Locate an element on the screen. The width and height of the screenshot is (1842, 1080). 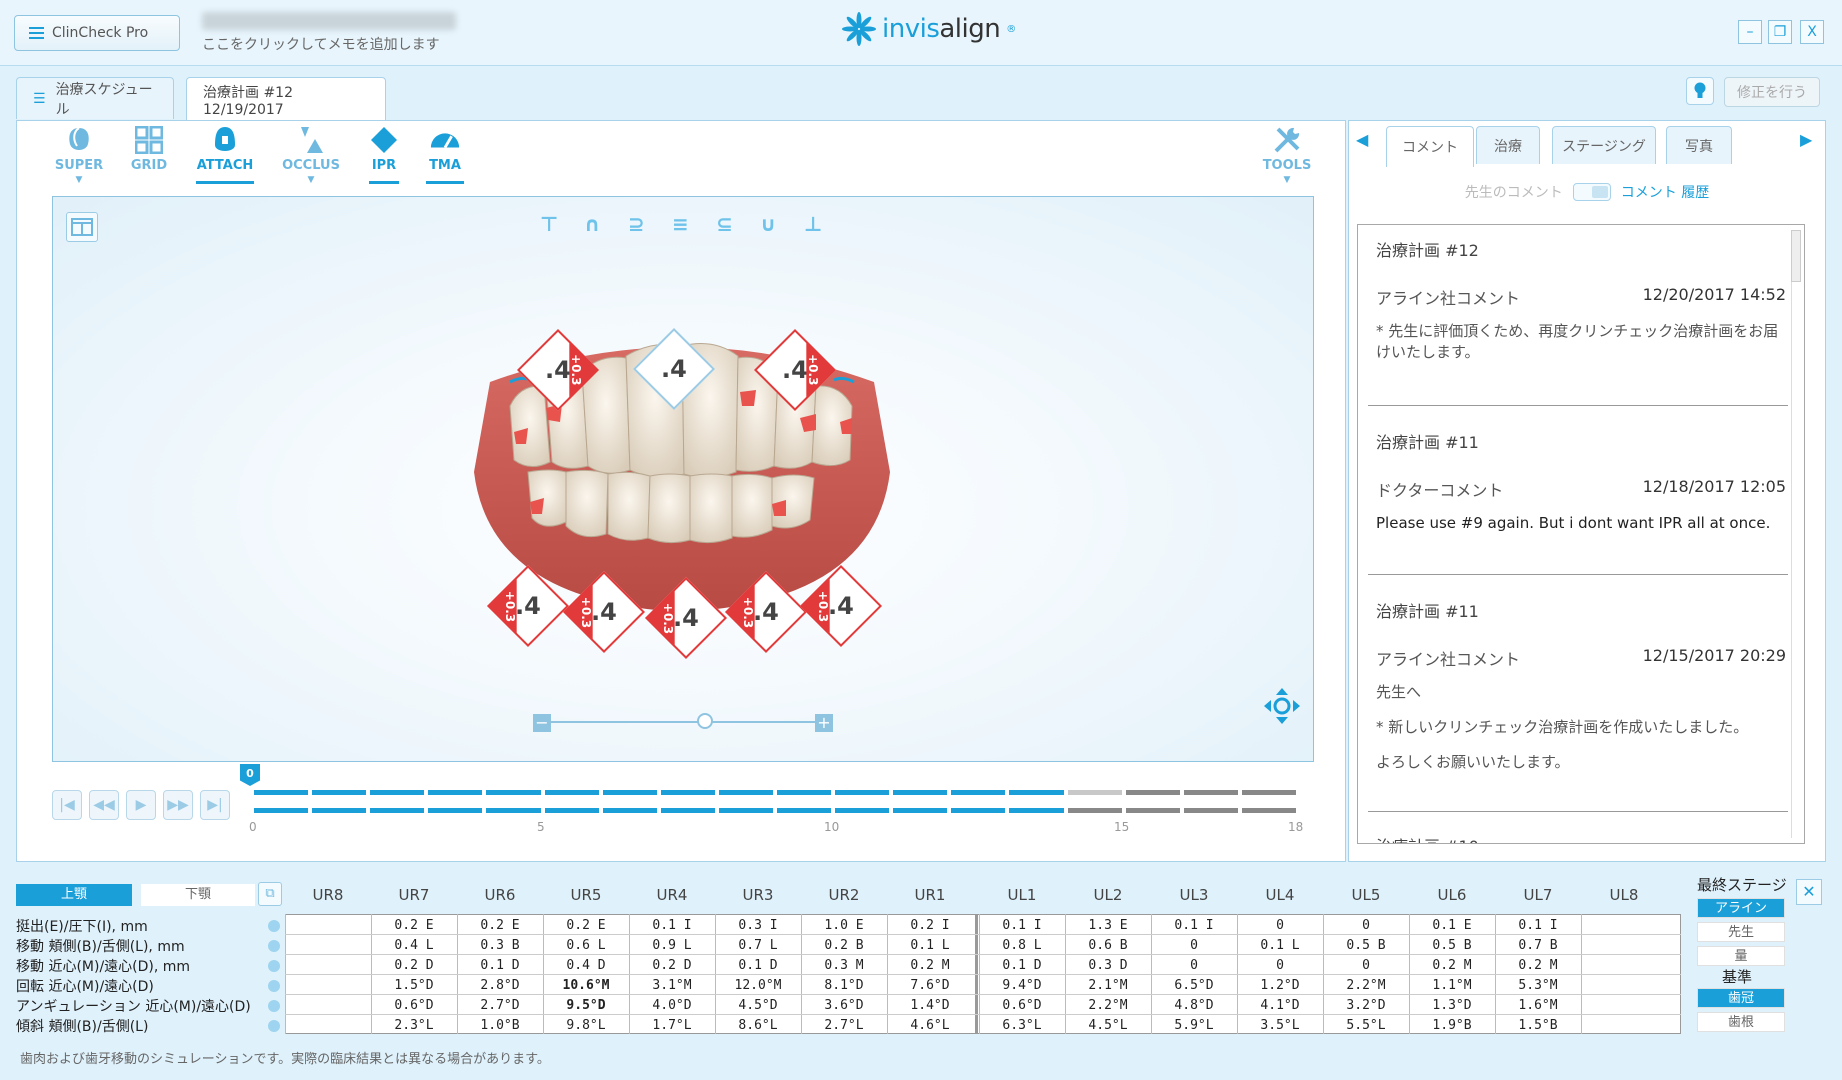
zoom-out-button: − is located at coordinates (542, 723).